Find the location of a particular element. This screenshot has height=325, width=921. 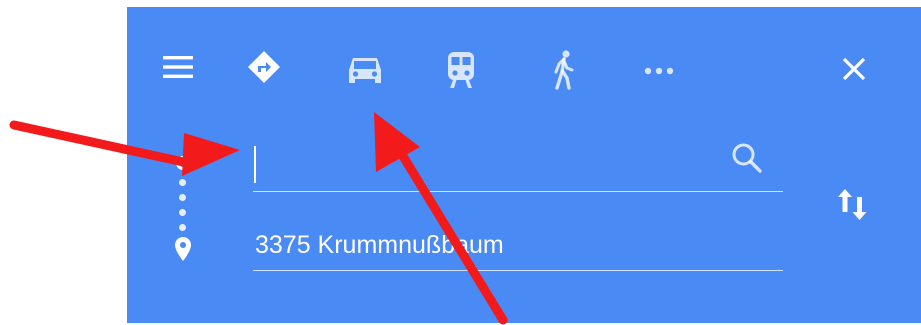

annotation-arrow-up is located at coordinates (450, 234).